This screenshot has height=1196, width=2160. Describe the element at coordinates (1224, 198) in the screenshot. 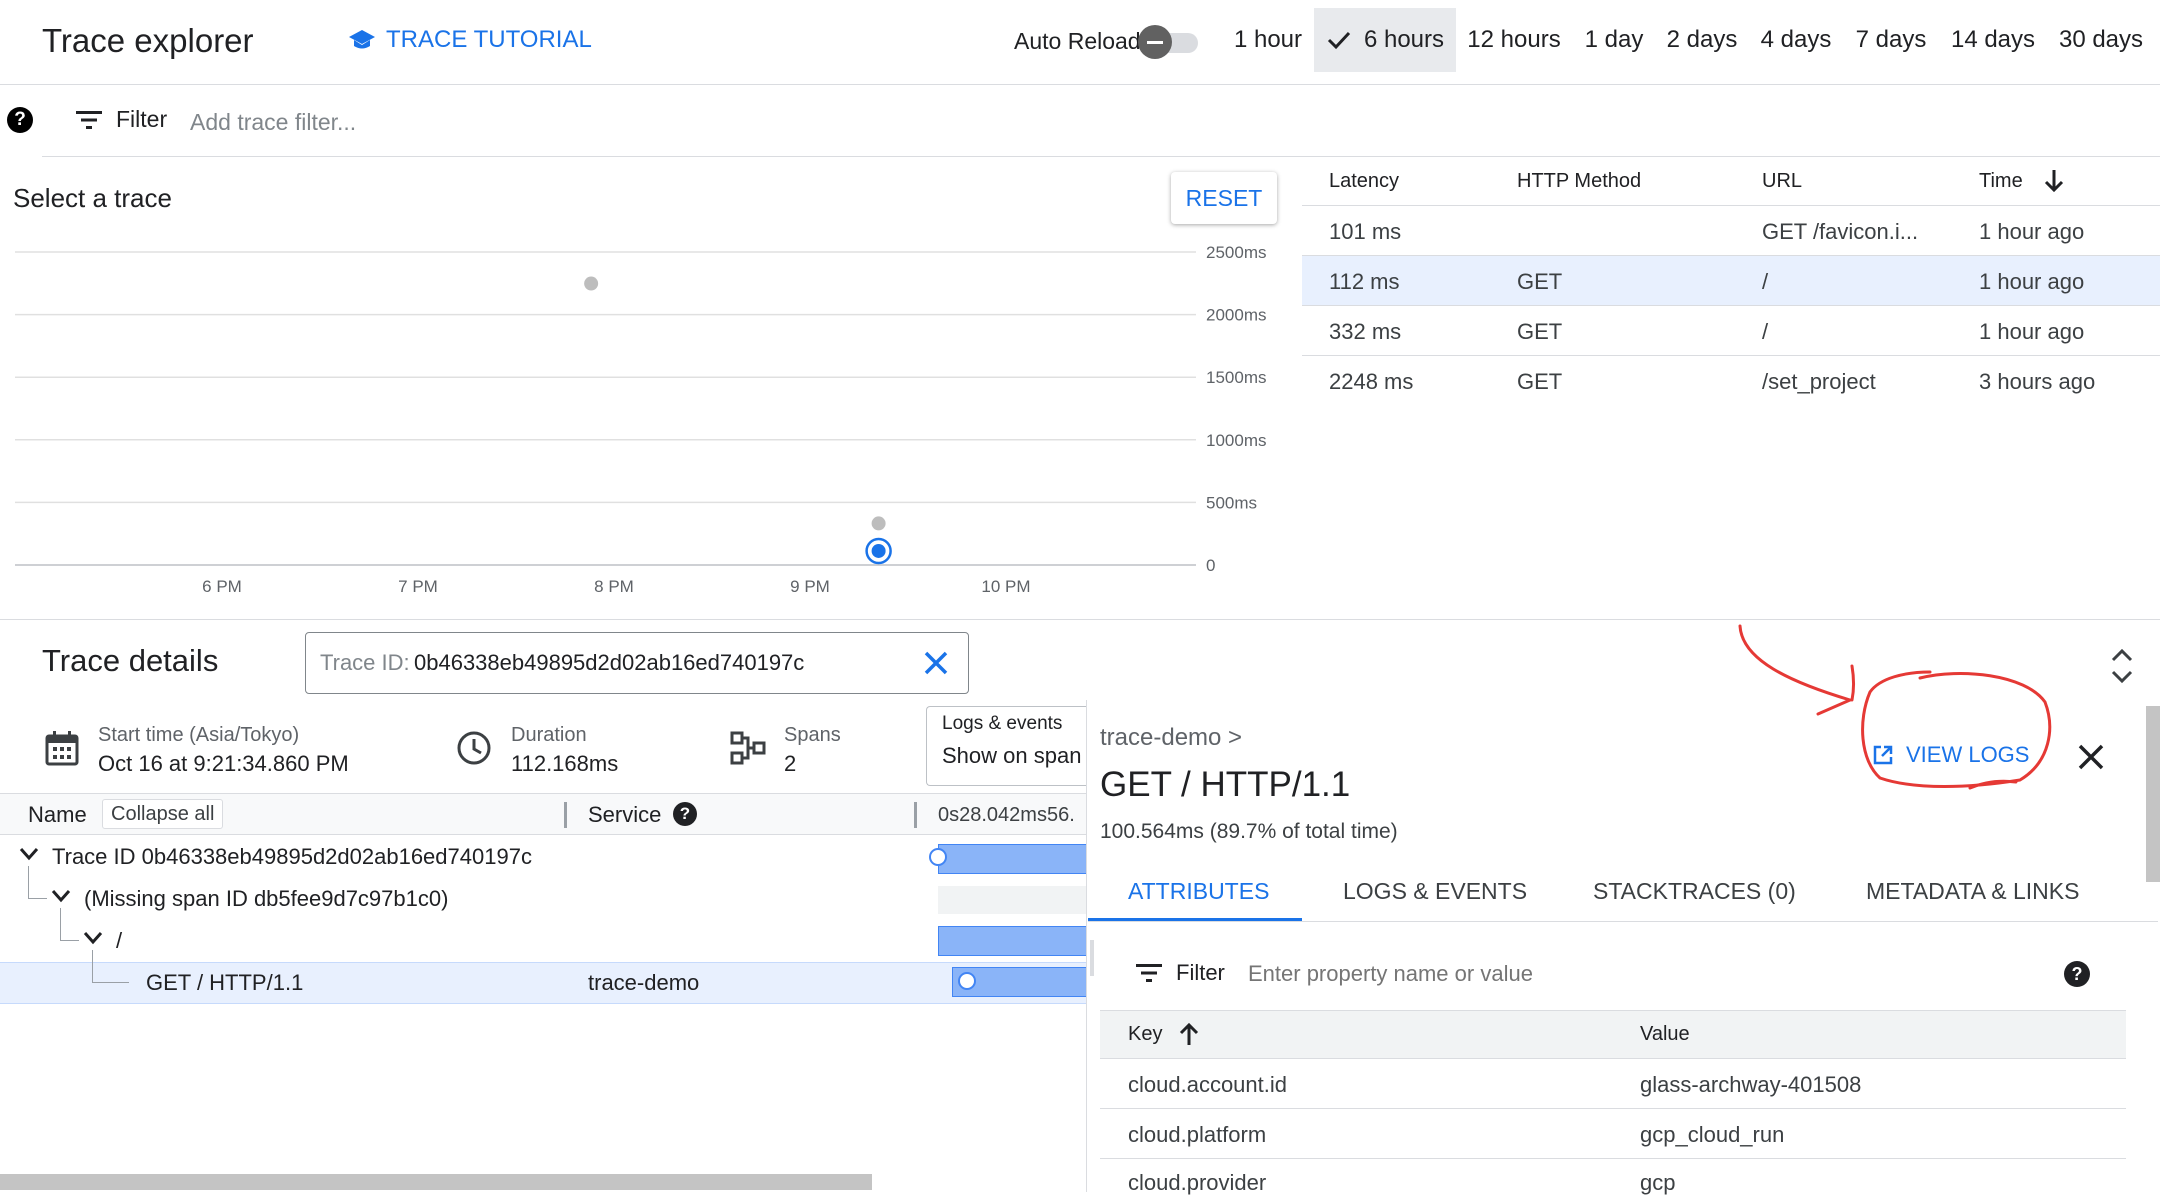

I see `reset-button: RESET` at that location.